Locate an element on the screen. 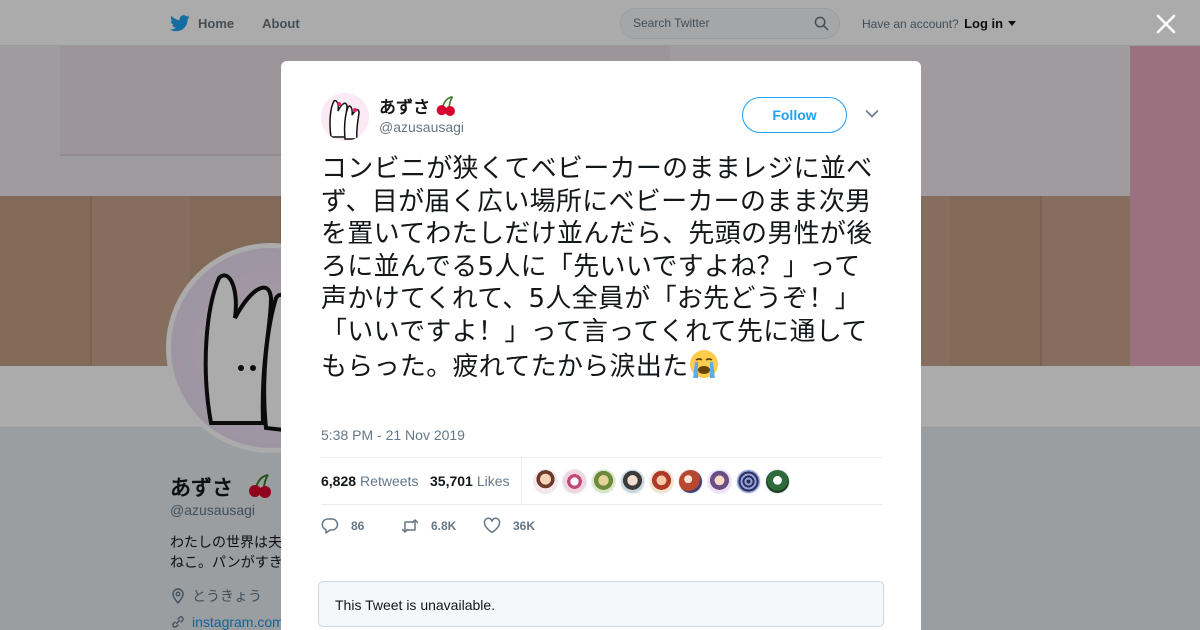 Image resolution: width=1200 pixels, height=630 pixels. tweet-timestamp: 5:38 PM - 21 Nov 2019 is located at coordinates (393, 435).